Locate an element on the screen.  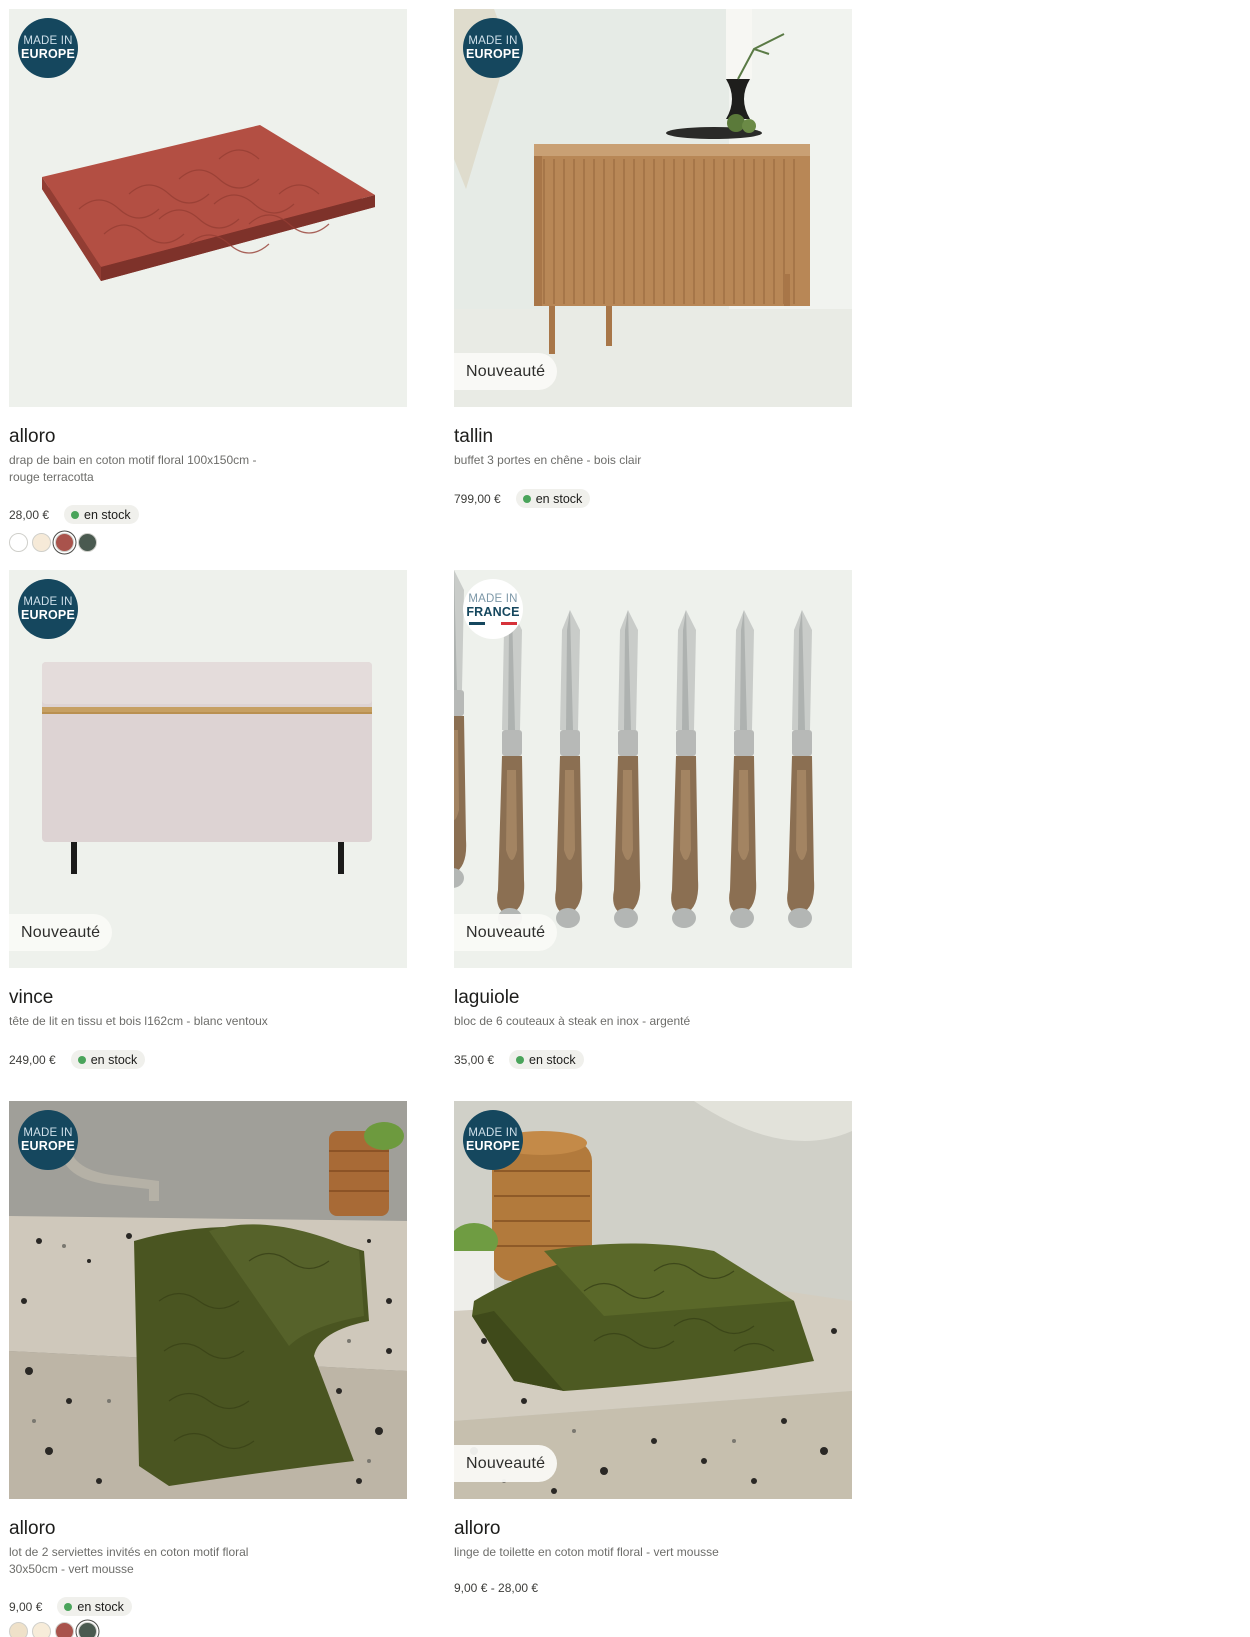
product-price: 249,00 € is located at coordinates (32, 1059).